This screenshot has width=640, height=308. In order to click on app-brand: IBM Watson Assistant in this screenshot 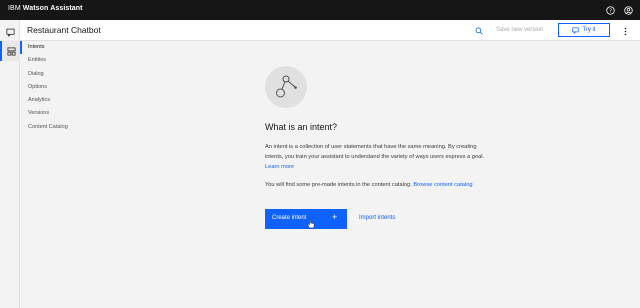, I will do `click(45, 8)`.